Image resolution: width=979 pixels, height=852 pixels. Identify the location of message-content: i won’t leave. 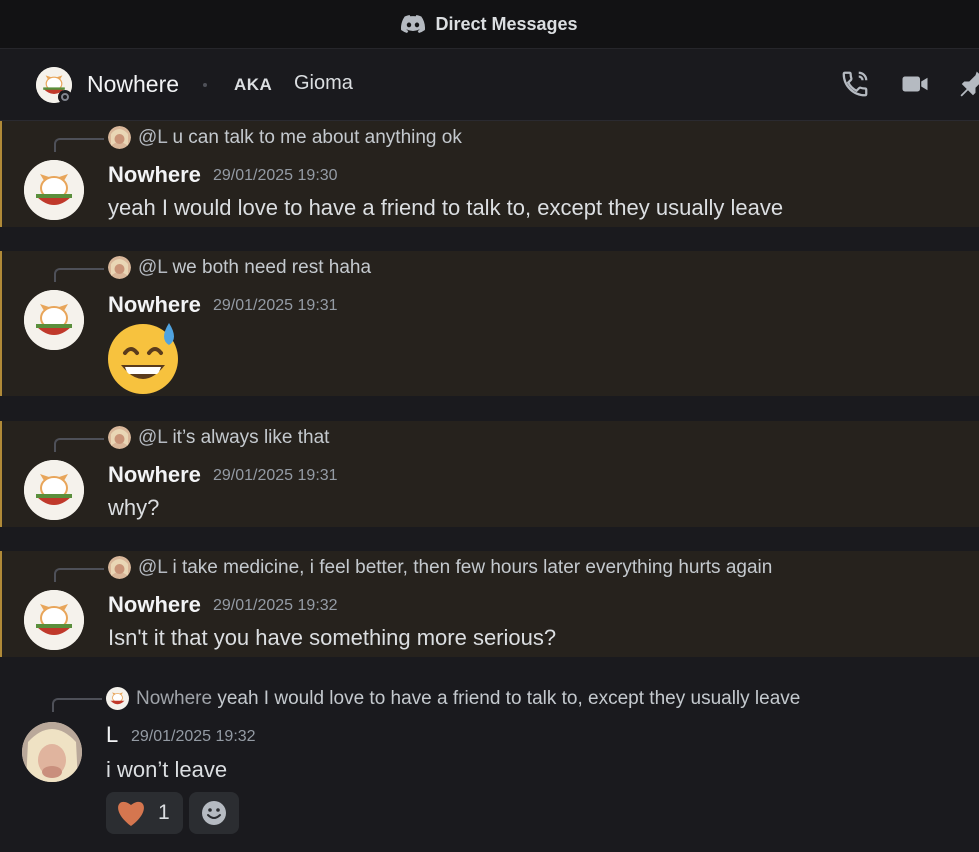
(167, 769).